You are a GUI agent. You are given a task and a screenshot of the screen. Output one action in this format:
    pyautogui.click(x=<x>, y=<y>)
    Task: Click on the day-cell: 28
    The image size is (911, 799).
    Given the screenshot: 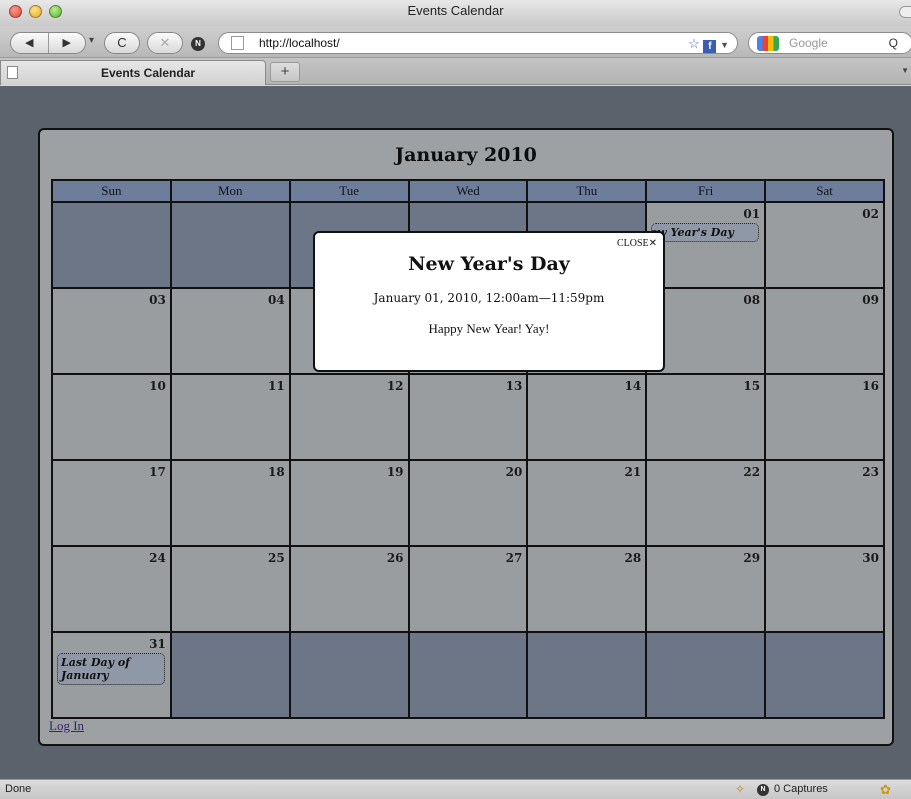 What is the action you would take?
    pyautogui.click(x=587, y=589)
    